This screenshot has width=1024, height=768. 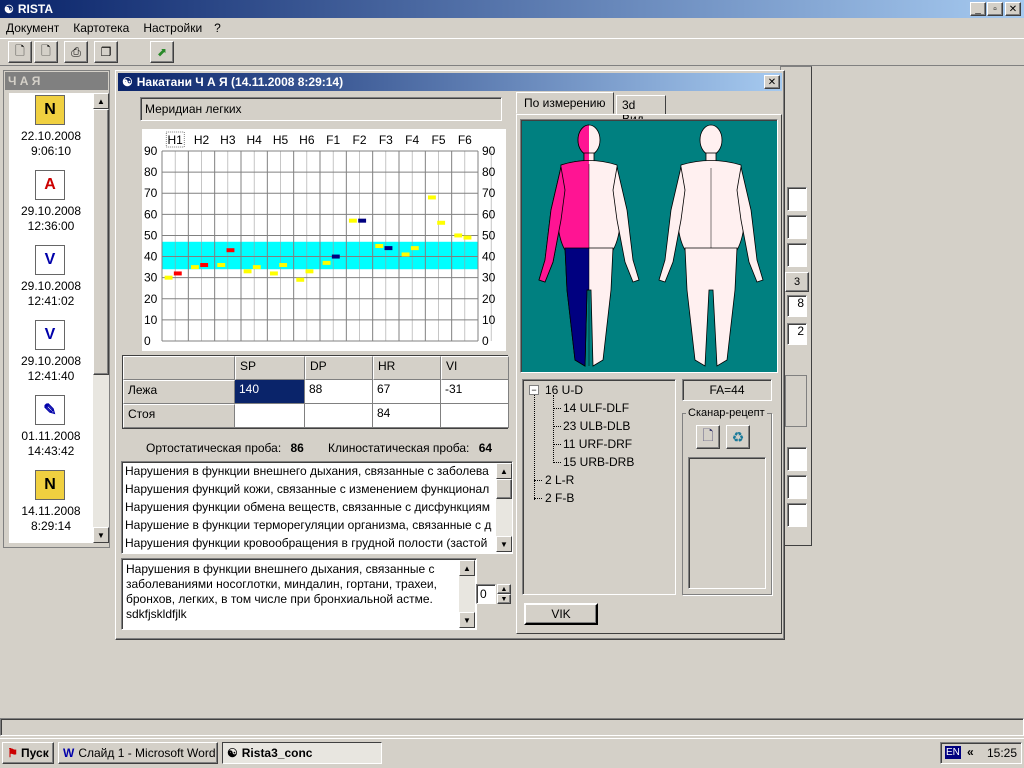 What do you see at coordinates (467, 594) in the screenshot?
I see `memo-scrollbar: ▲ ▼` at bounding box center [467, 594].